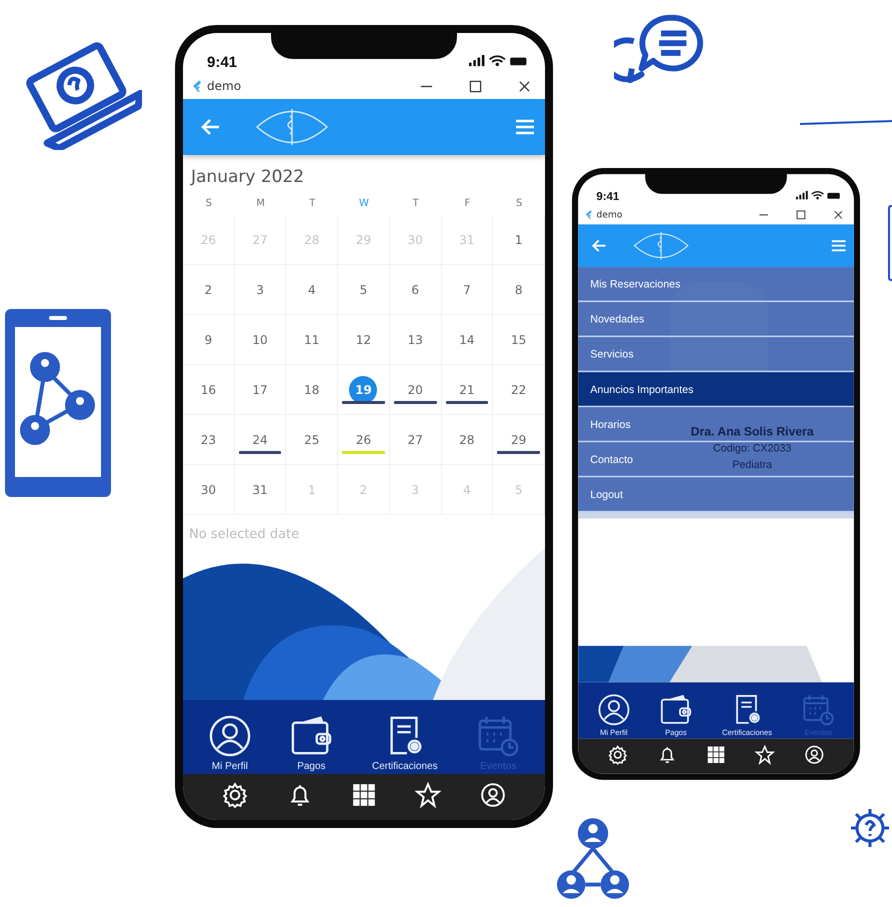  Describe the element at coordinates (415, 390) in the screenshot. I see `calendar-day: 20` at that location.